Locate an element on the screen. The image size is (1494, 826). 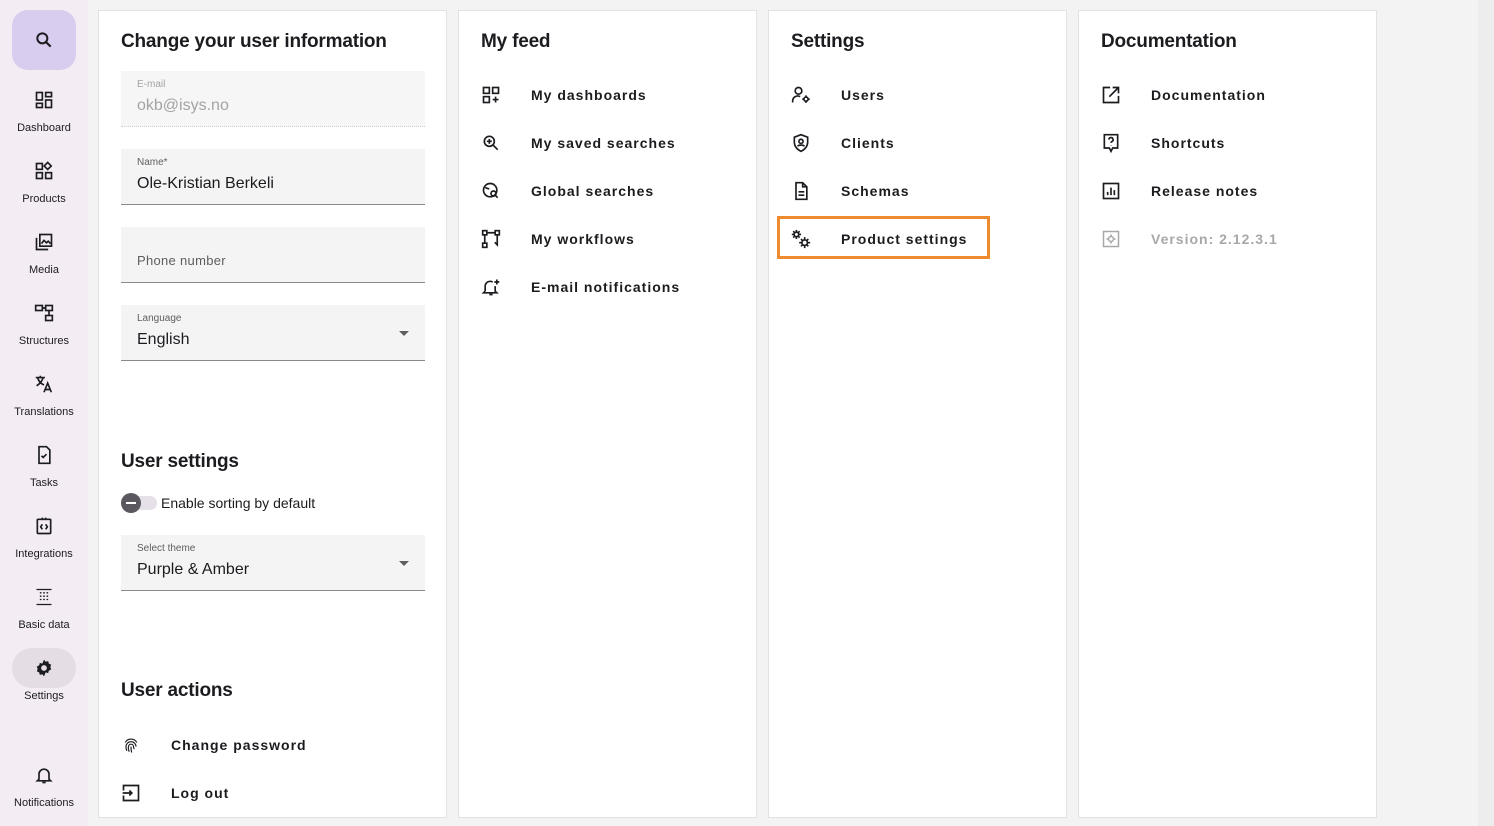
search-button is located at coordinates (44, 40).